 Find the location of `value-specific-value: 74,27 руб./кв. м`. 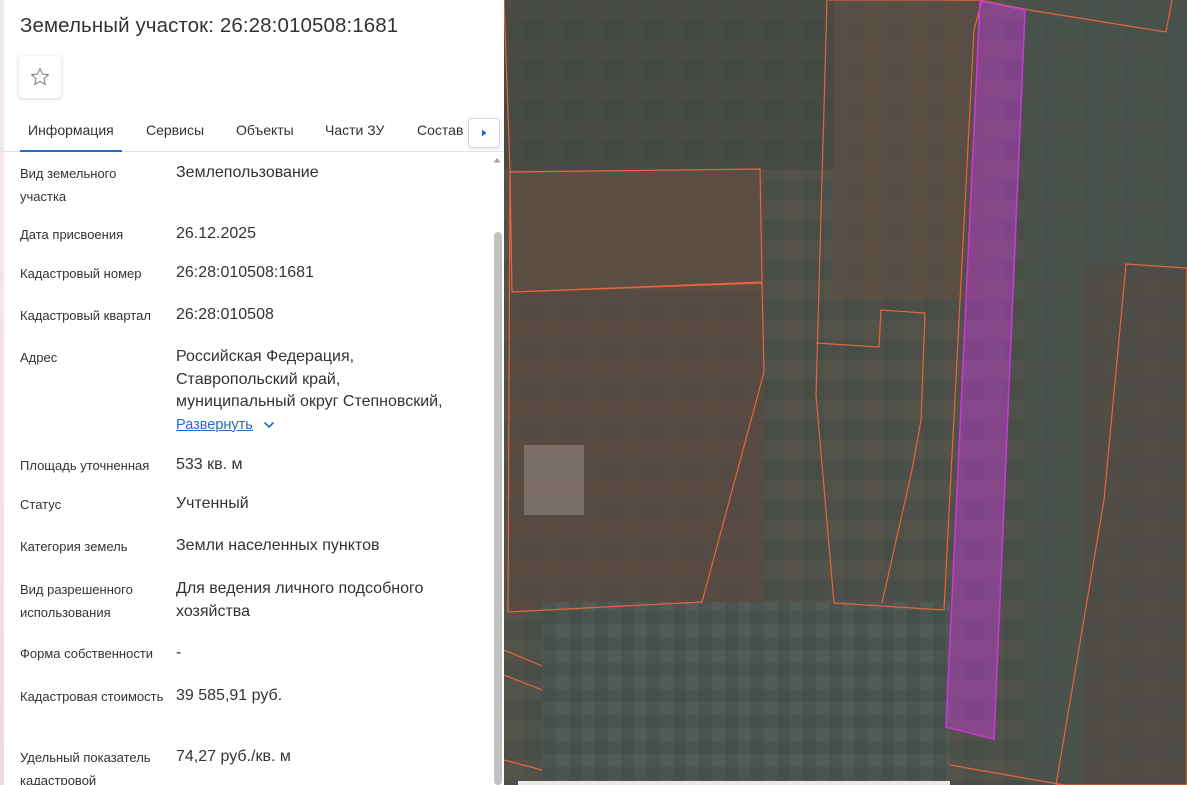

value-specific-value: 74,27 руб./кв. м is located at coordinates (233, 756).